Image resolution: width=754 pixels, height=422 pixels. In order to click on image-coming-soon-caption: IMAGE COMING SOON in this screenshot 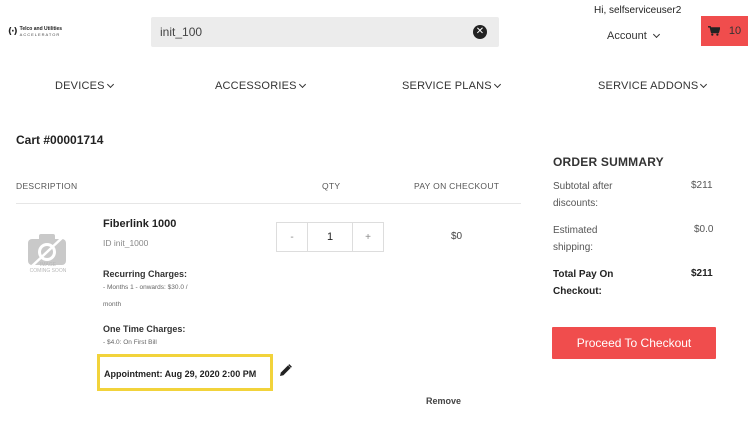, I will do `click(48, 268)`.